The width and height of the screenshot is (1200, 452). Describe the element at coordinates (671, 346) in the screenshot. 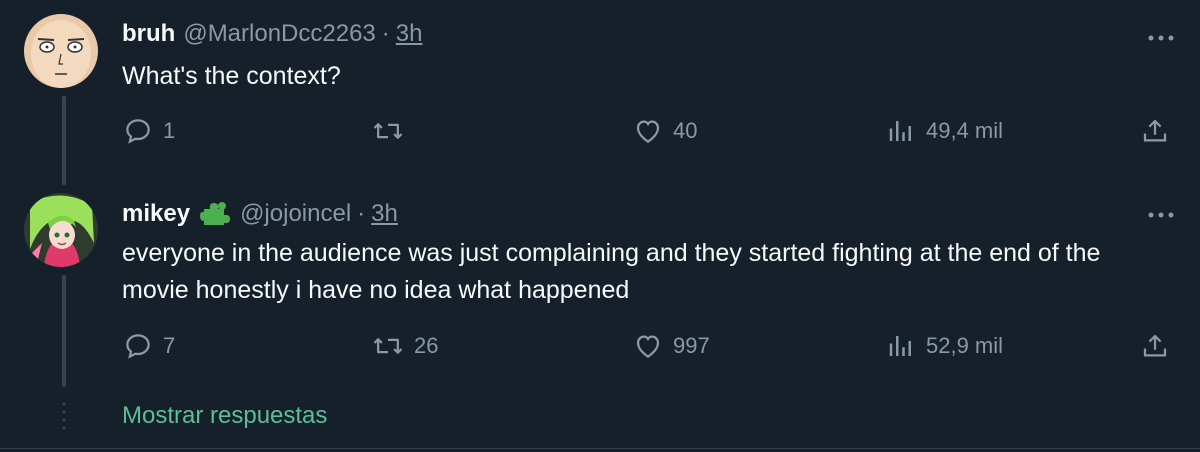

I see `like-button: 997` at that location.